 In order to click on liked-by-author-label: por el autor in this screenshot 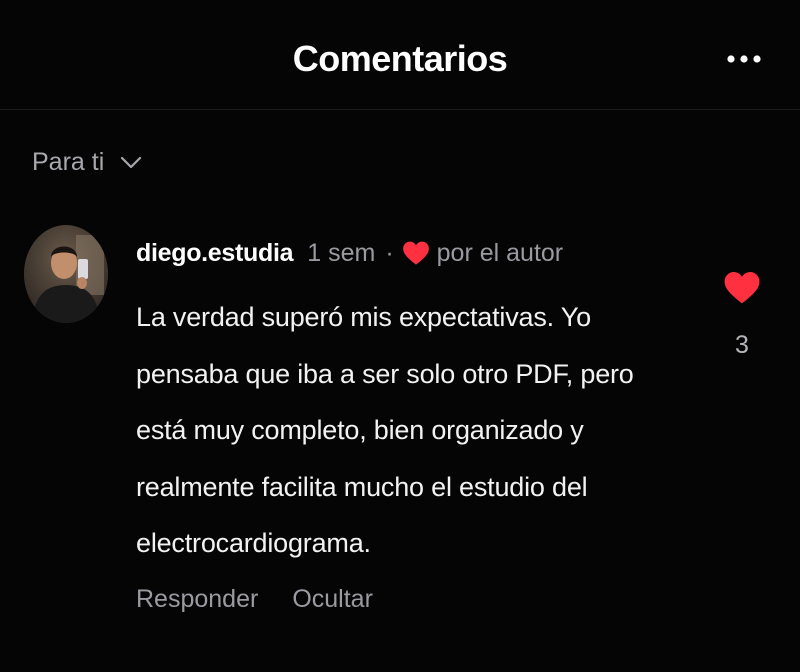, I will do `click(500, 252)`.